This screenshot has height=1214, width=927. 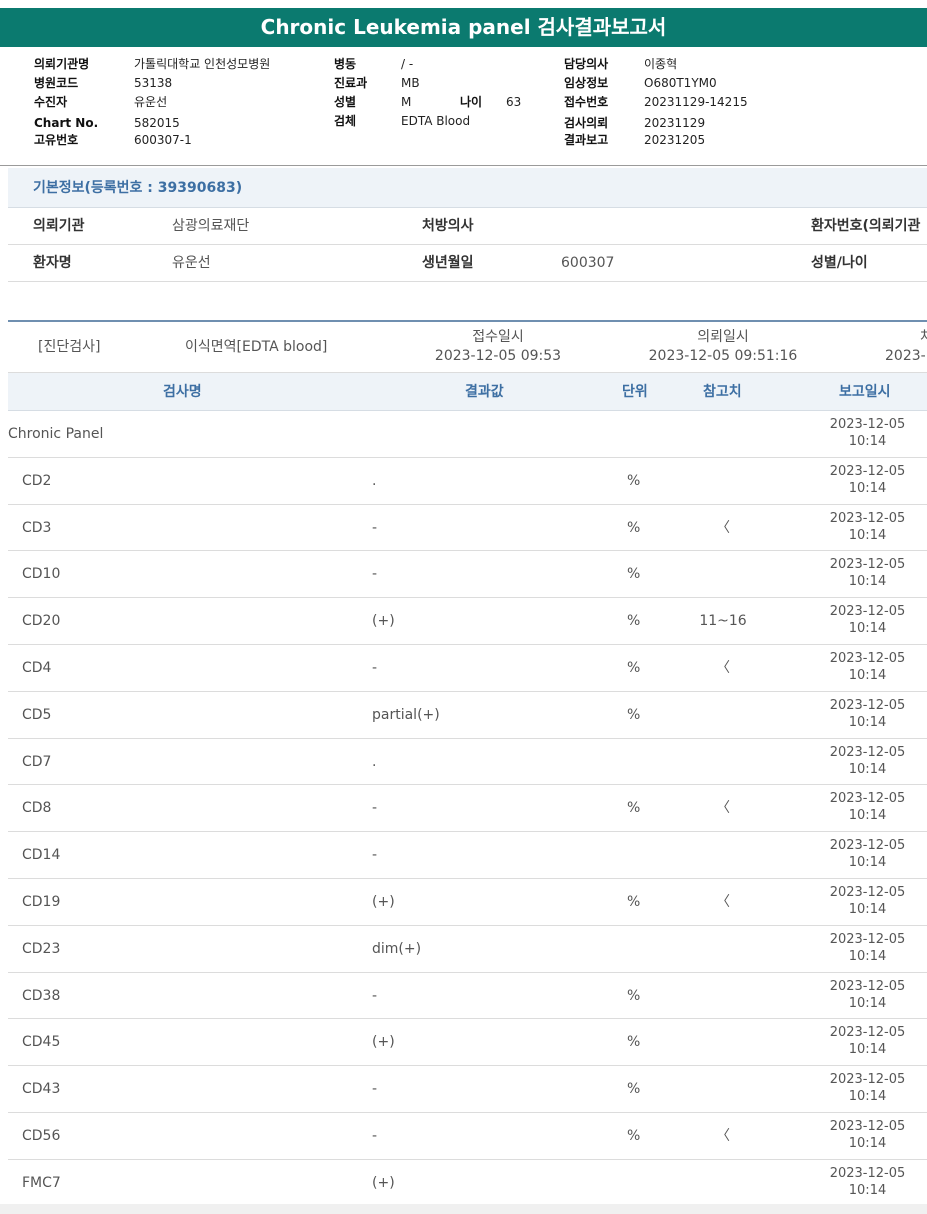 I want to click on test-name: CD5, so click(x=37, y=714).